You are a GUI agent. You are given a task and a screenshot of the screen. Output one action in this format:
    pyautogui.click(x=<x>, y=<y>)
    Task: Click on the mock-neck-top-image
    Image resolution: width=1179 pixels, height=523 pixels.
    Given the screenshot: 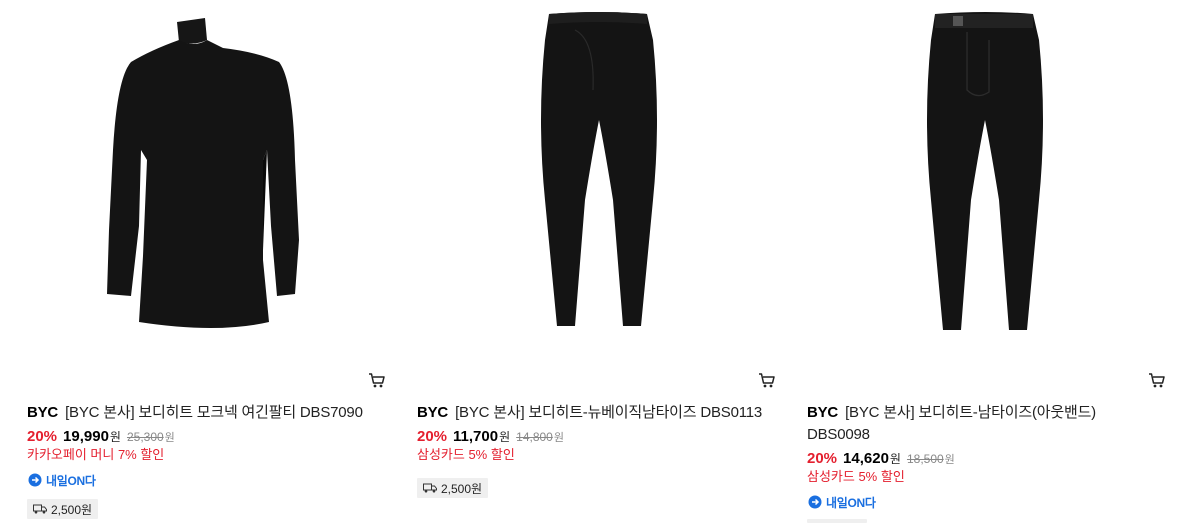 What is the action you would take?
    pyautogui.click(x=203, y=173)
    